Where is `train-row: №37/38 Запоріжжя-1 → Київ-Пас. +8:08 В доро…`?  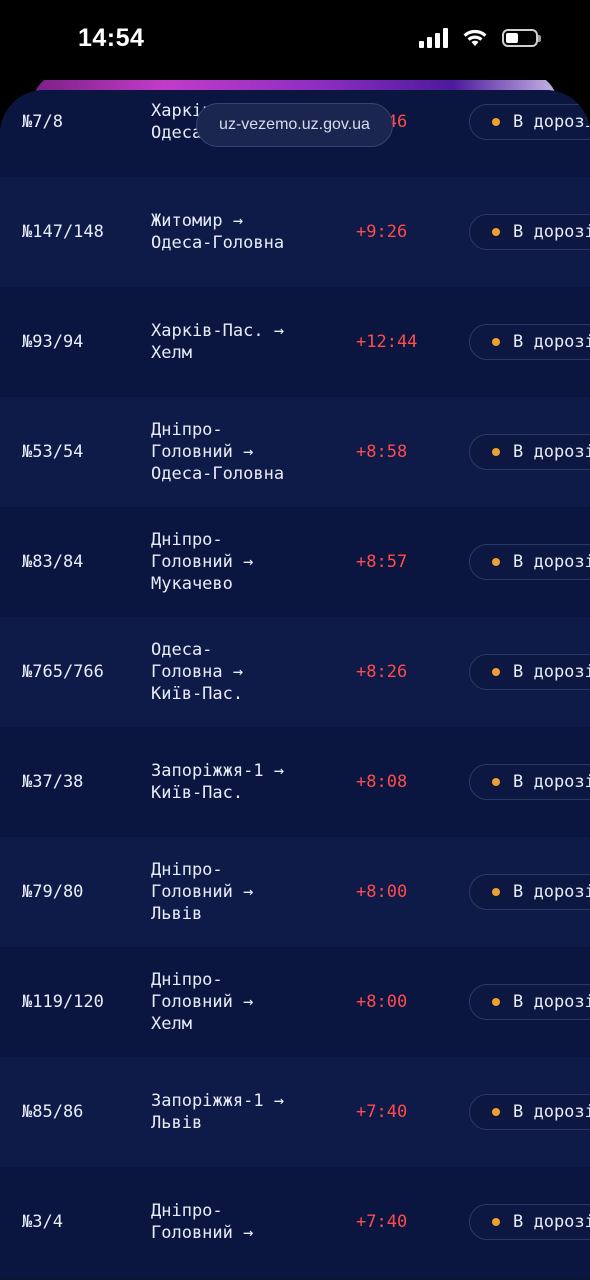
train-row: №37/38 Запоріжжя-1 → Київ-Пас. +8:08 В доро… is located at coordinates (295, 782).